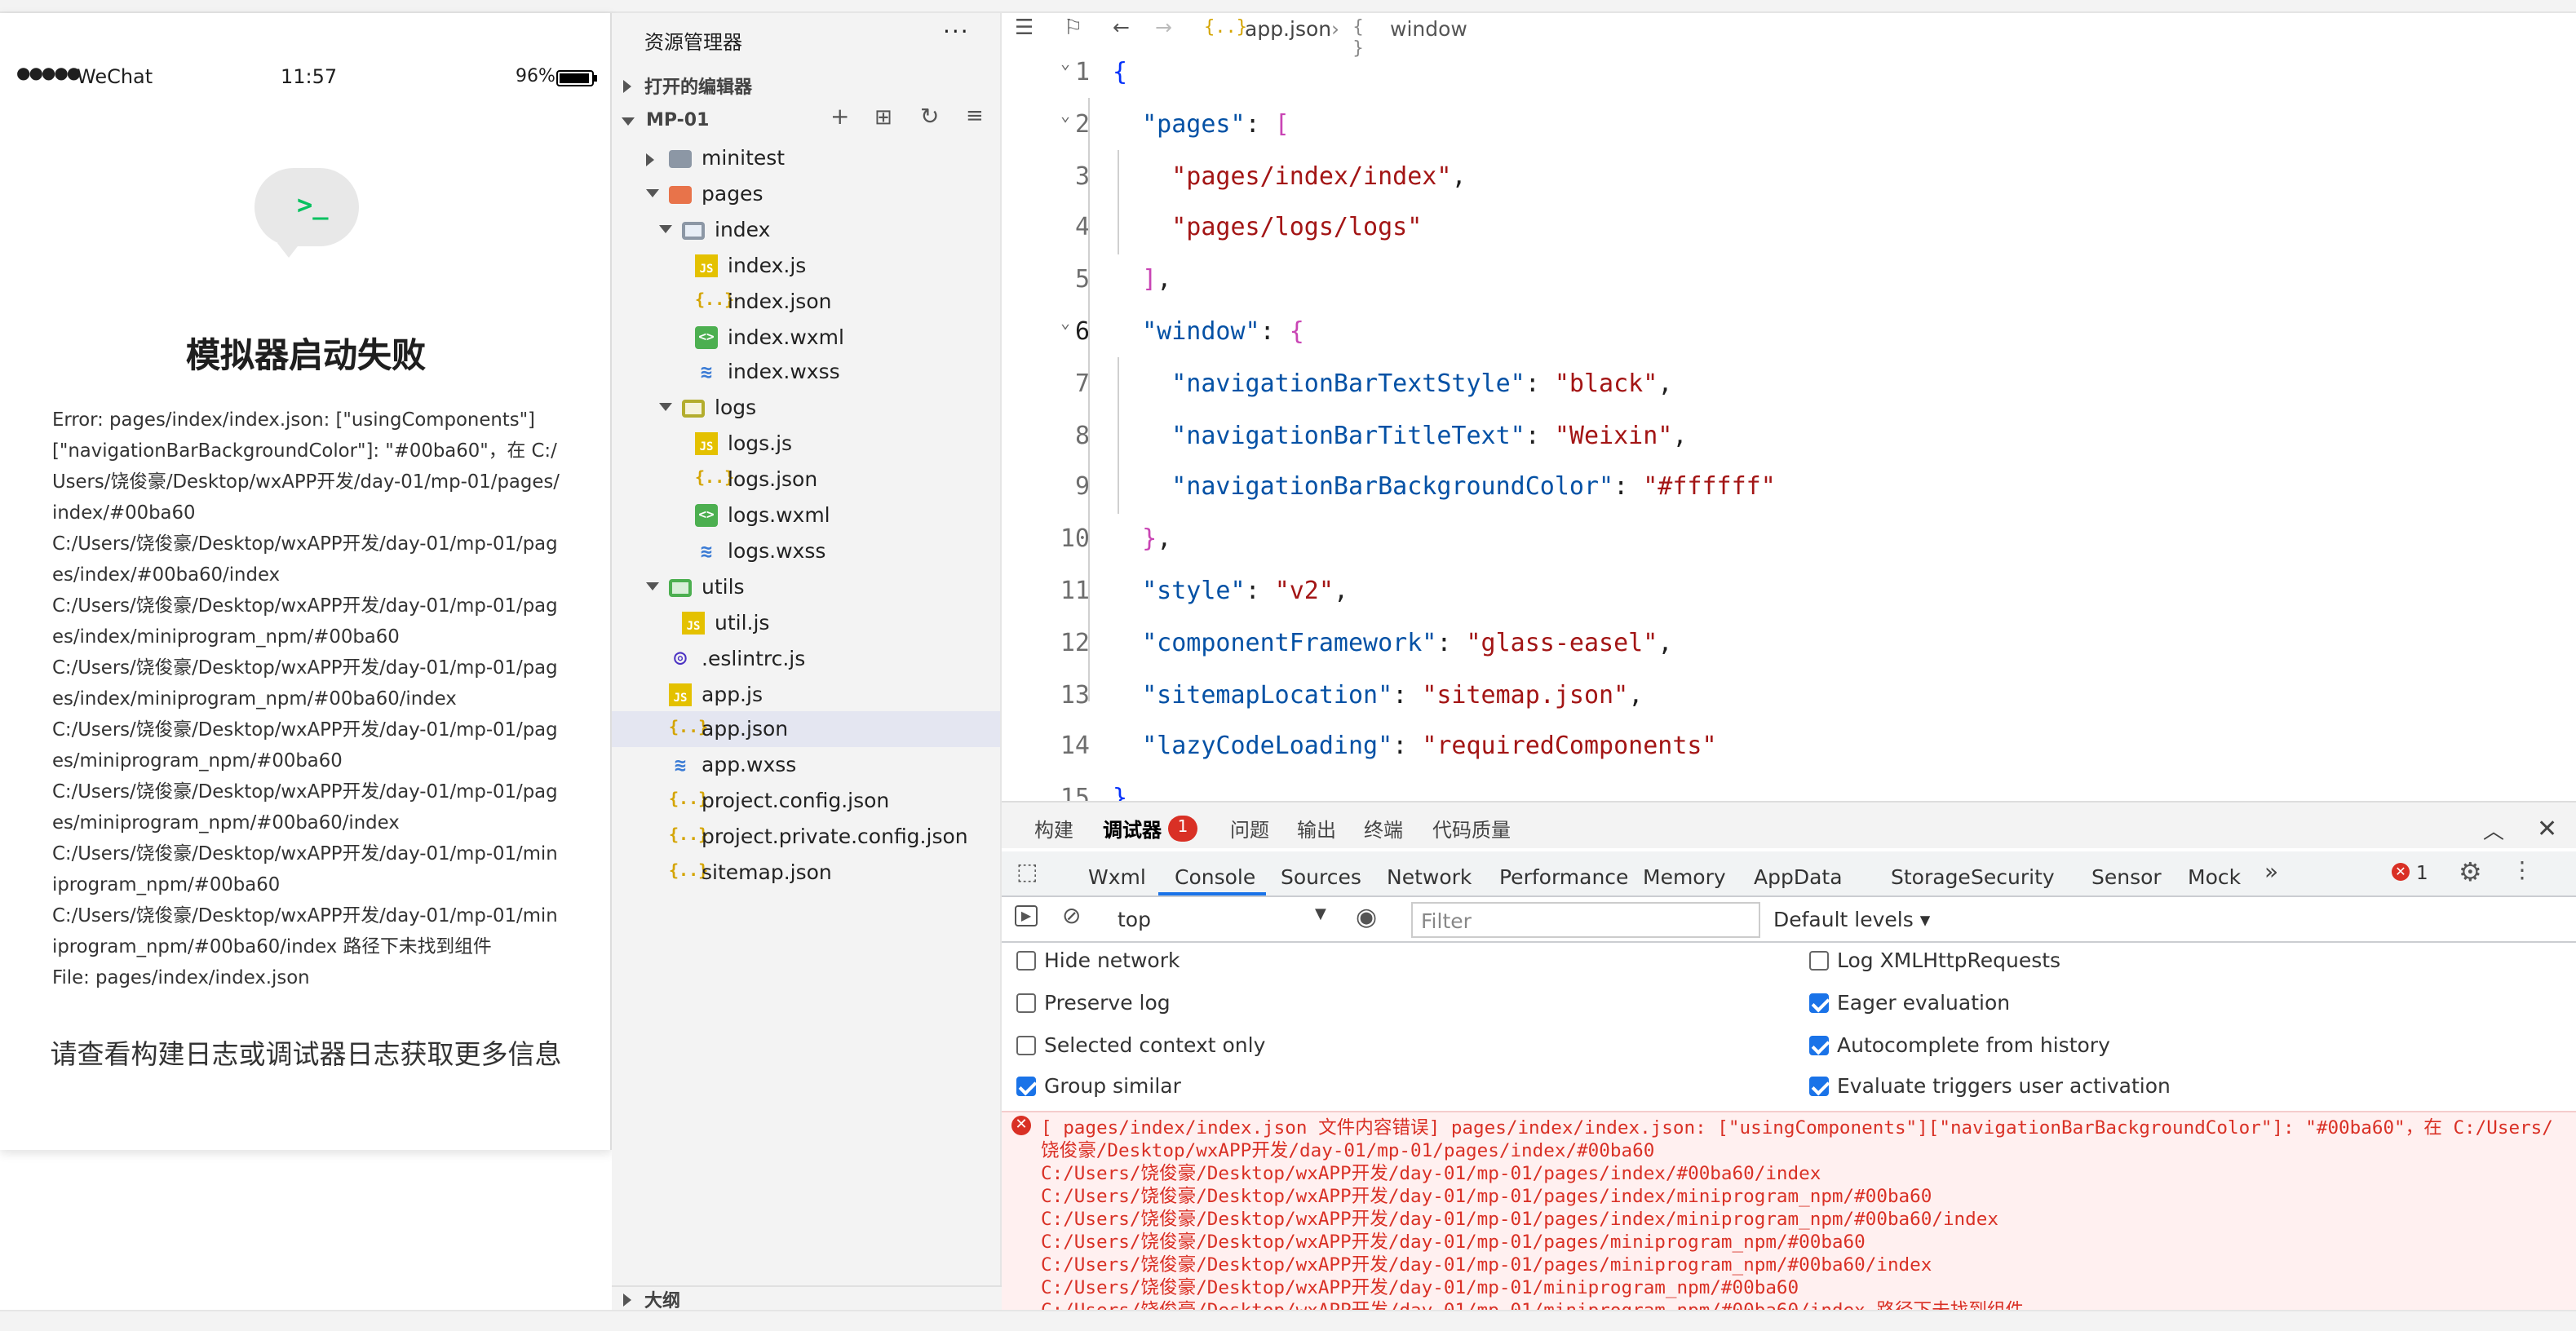 Image resolution: width=2576 pixels, height=1331 pixels. What do you see at coordinates (806, 551) in the screenshot?
I see `tree-item: ≋ logs.wxss` at bounding box center [806, 551].